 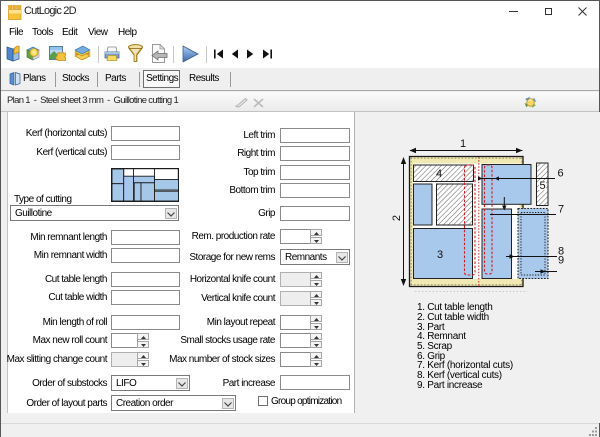 What do you see at coordinates (397, 218) in the screenshot?
I see `svg-text: 2` at bounding box center [397, 218].